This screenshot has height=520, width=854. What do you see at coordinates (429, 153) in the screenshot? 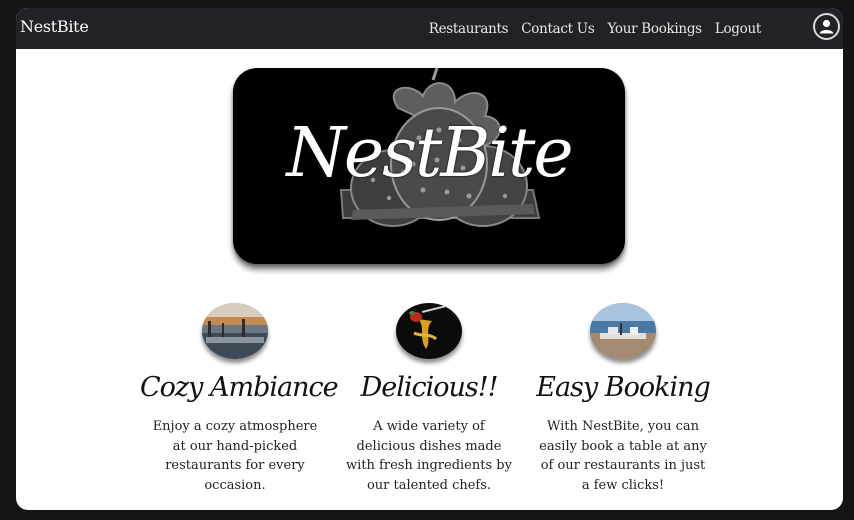
I see `hero-logo-text: NestBite` at bounding box center [429, 153].